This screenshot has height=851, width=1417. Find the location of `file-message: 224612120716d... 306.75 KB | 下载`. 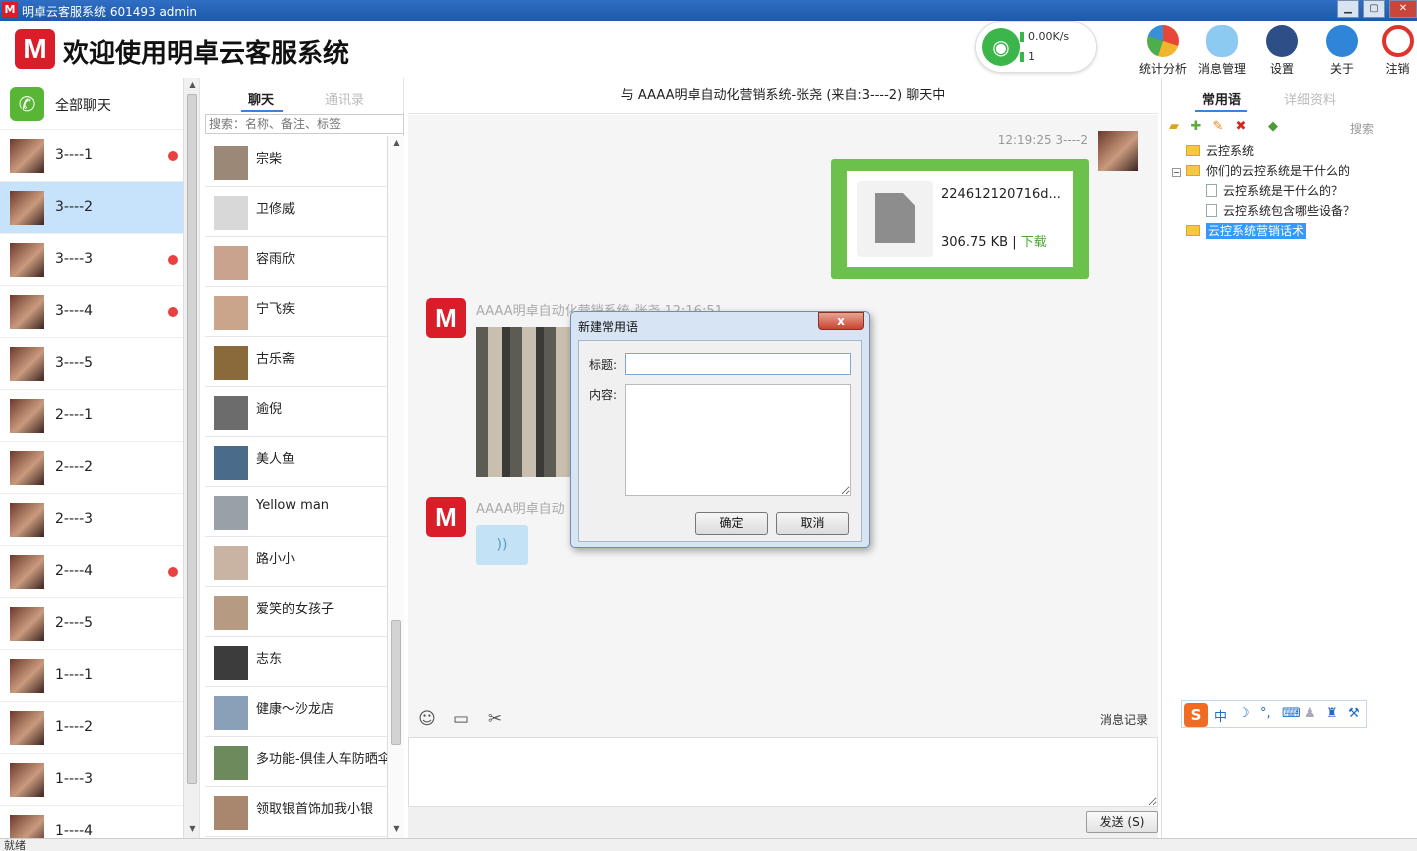

file-message: 224612120716d... 306.75 KB | 下载 is located at coordinates (960, 219).